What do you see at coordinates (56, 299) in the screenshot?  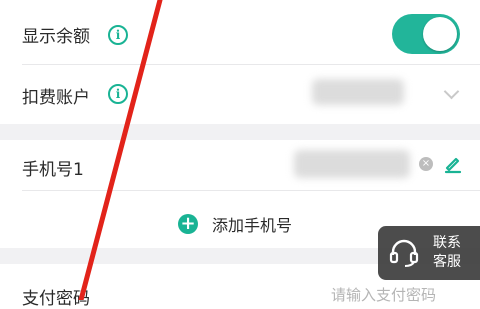 I see `pay-password-label: 支付密码` at bounding box center [56, 299].